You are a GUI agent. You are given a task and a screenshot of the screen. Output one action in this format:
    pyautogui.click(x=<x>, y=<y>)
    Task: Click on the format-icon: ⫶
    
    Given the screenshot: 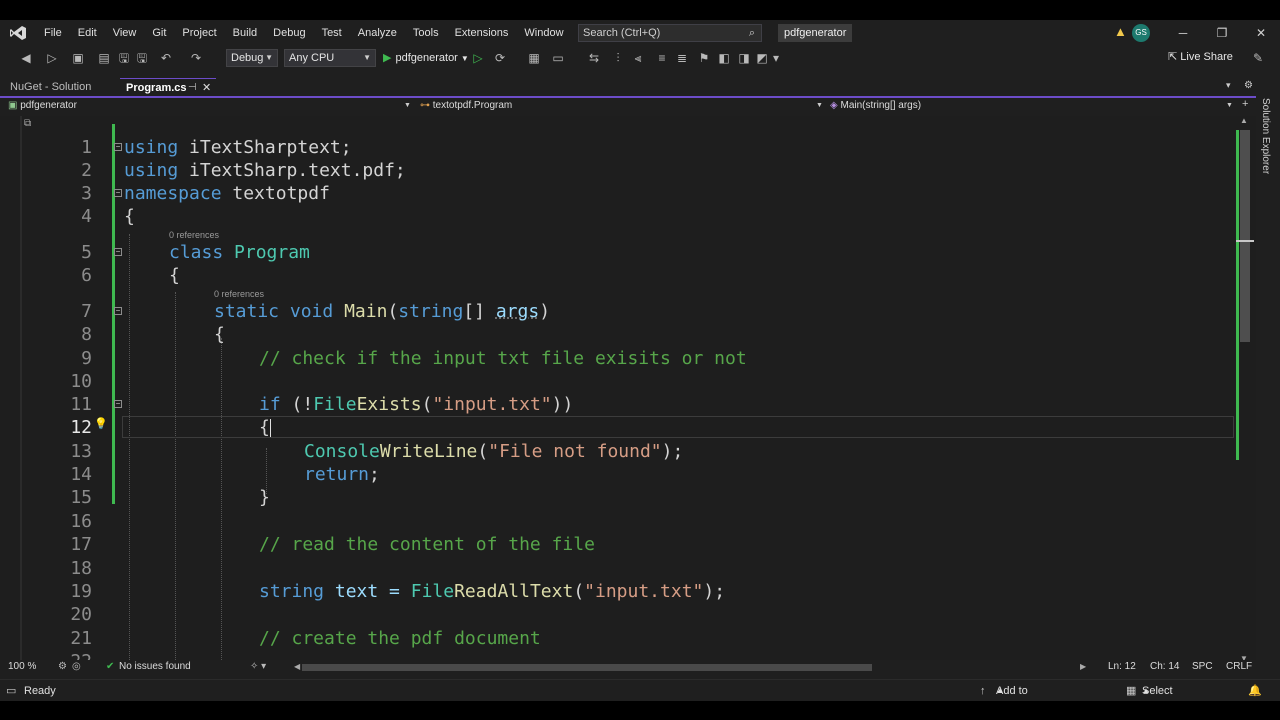 What is the action you would take?
    pyautogui.click(x=618, y=58)
    